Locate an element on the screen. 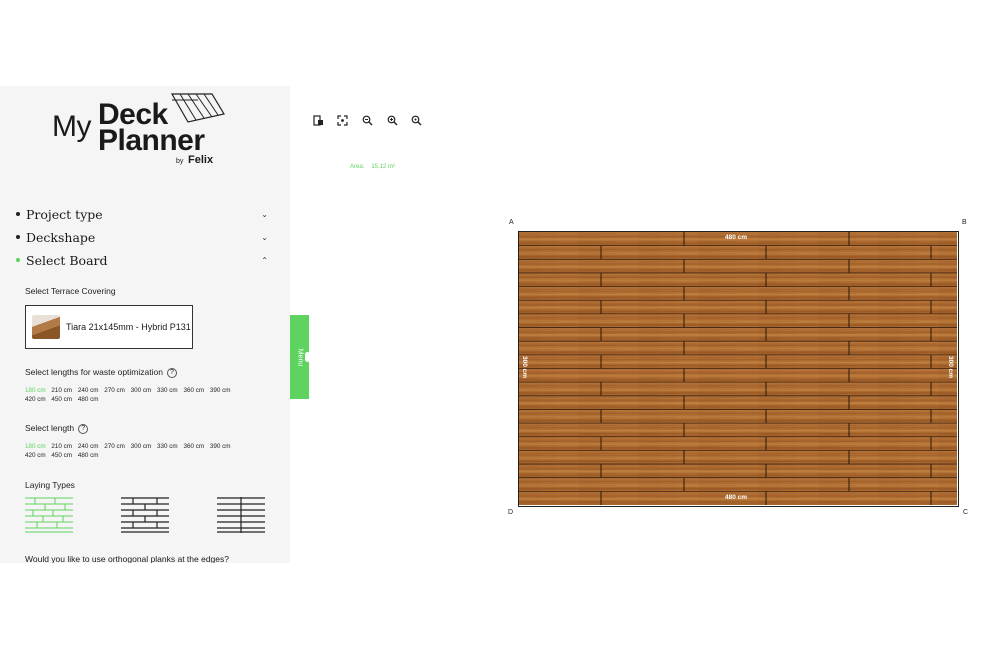  corner-label-d: D is located at coordinates (511, 512).